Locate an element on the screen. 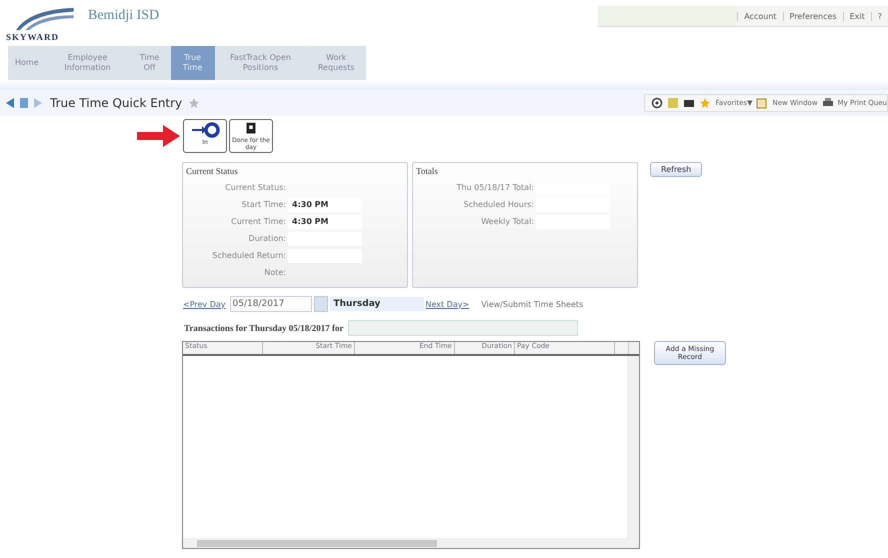 The width and height of the screenshot is (888, 558). nav-tab: Home is located at coordinates (27, 63).